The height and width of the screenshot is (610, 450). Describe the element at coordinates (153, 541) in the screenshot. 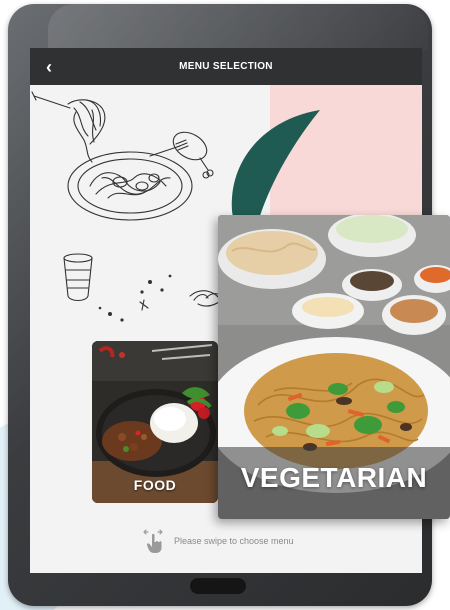

I see `swipe-hand-icon` at that location.